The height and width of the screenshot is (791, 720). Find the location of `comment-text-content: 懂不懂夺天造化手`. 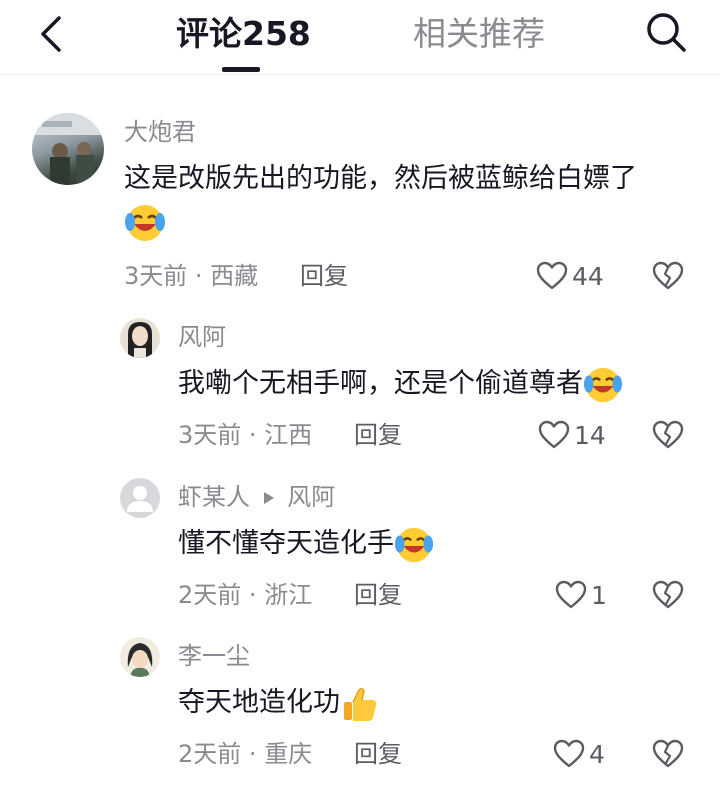

comment-text-content: 懂不懂夺天造化手 is located at coordinates (286, 543).